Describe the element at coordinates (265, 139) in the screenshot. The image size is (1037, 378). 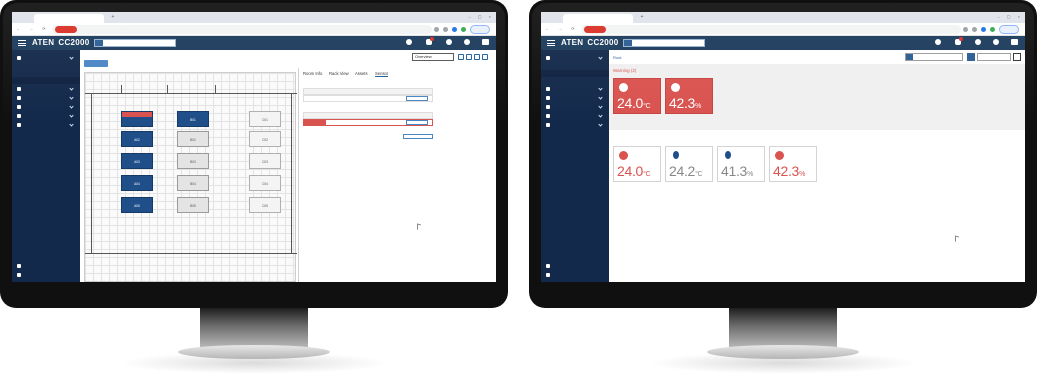
I see `rack-c02: C02` at that location.